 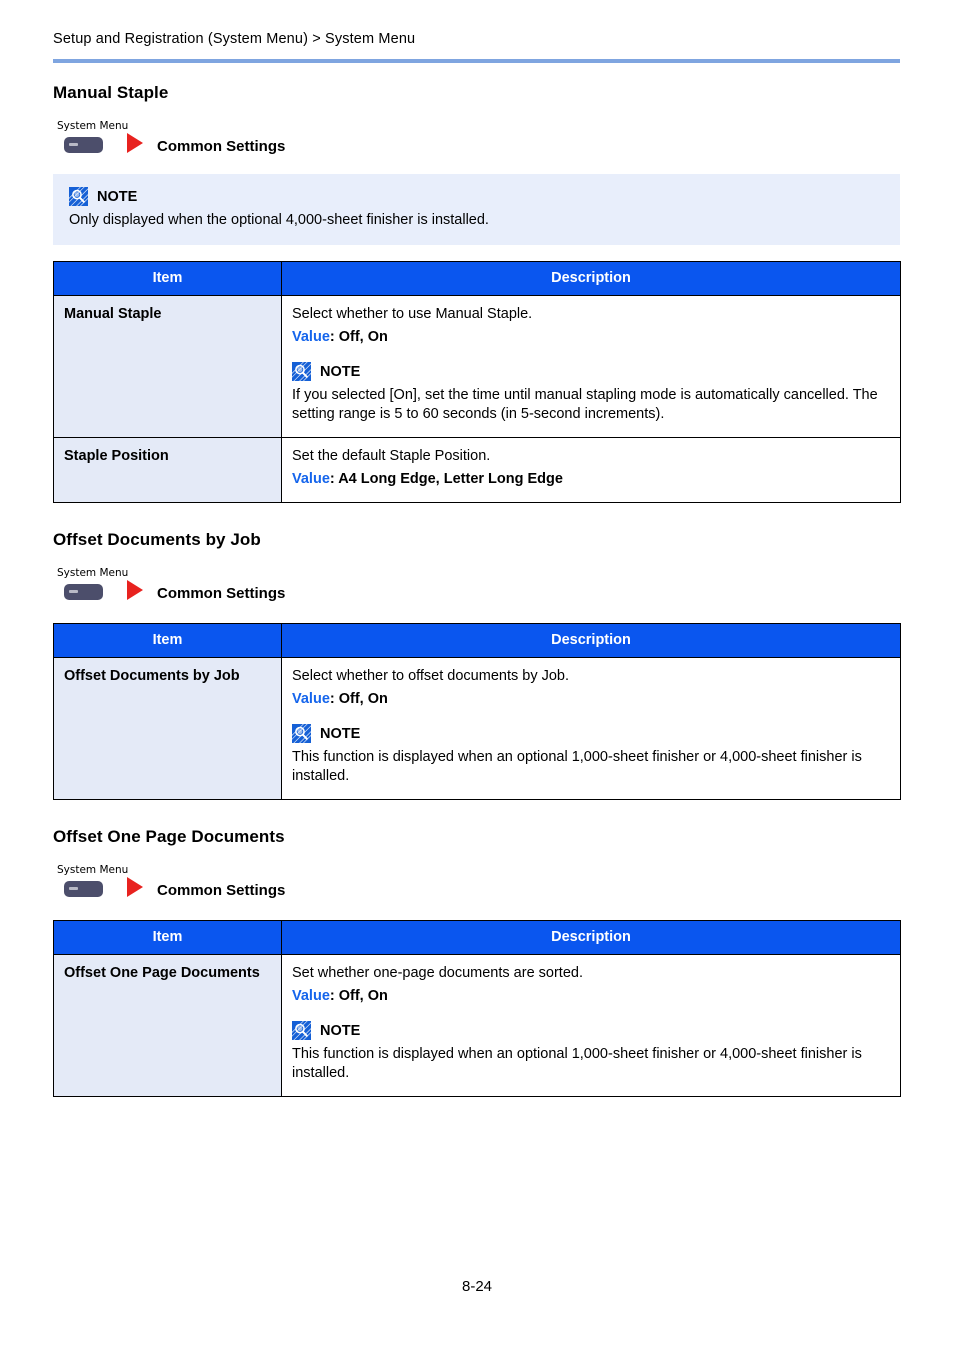 I want to click on description-text: Set the default Staple Position., so click(x=391, y=456).